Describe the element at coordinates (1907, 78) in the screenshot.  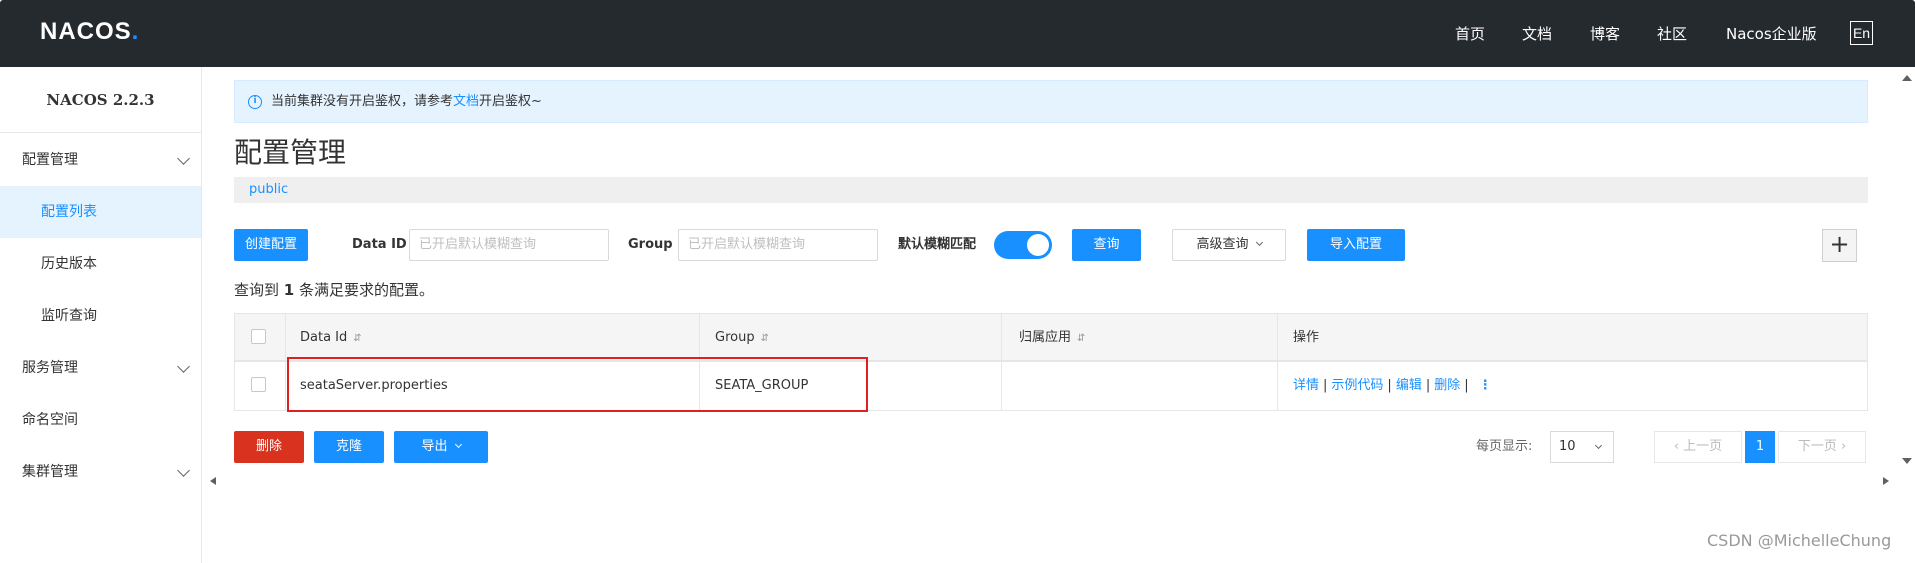
I see `scroll-up-icon` at that location.